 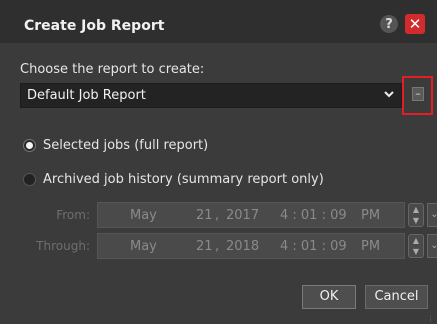 I want to click on selected-jobs-label: Selected jobs (full report), so click(x=126, y=145).